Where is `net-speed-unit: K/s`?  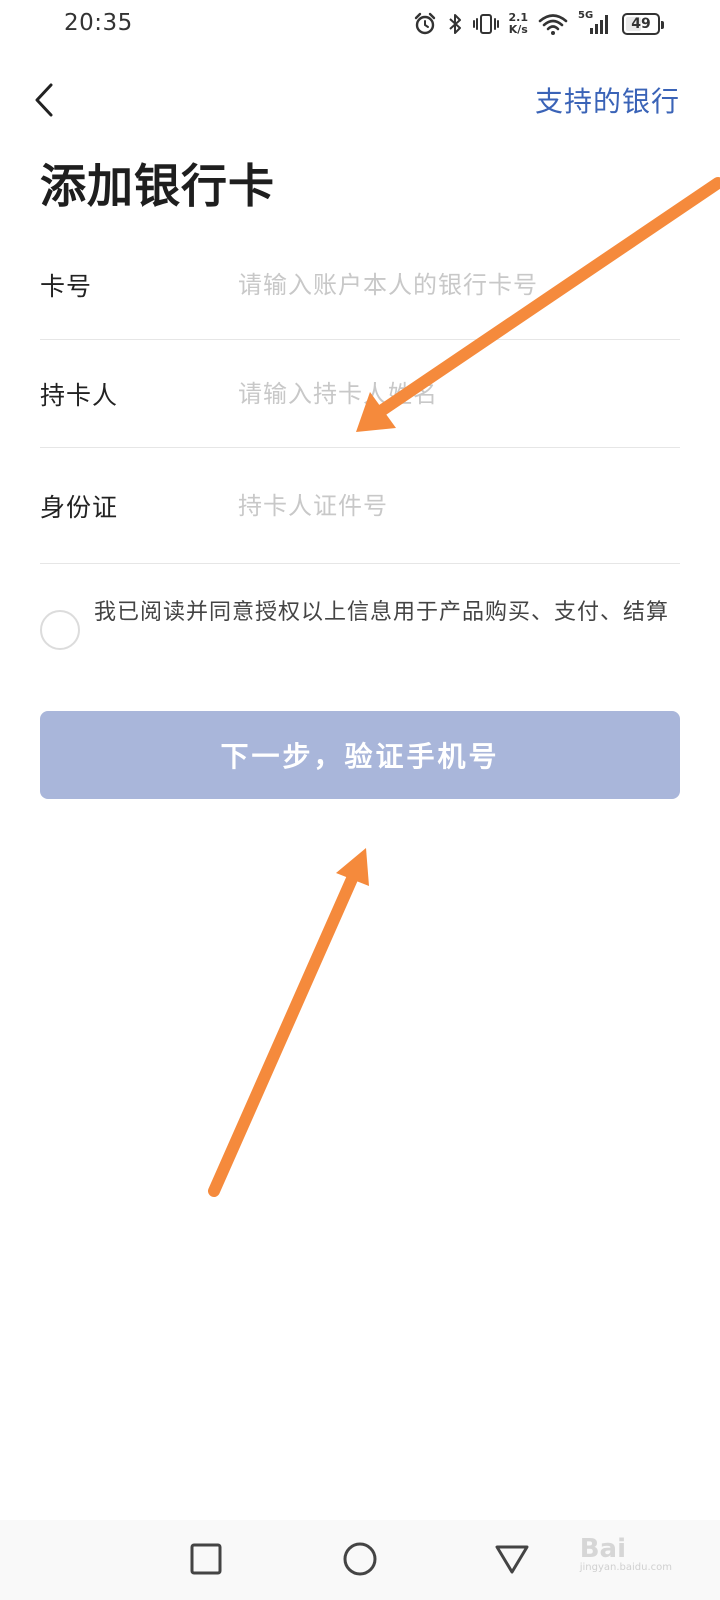 net-speed-unit: K/s is located at coordinates (518, 29).